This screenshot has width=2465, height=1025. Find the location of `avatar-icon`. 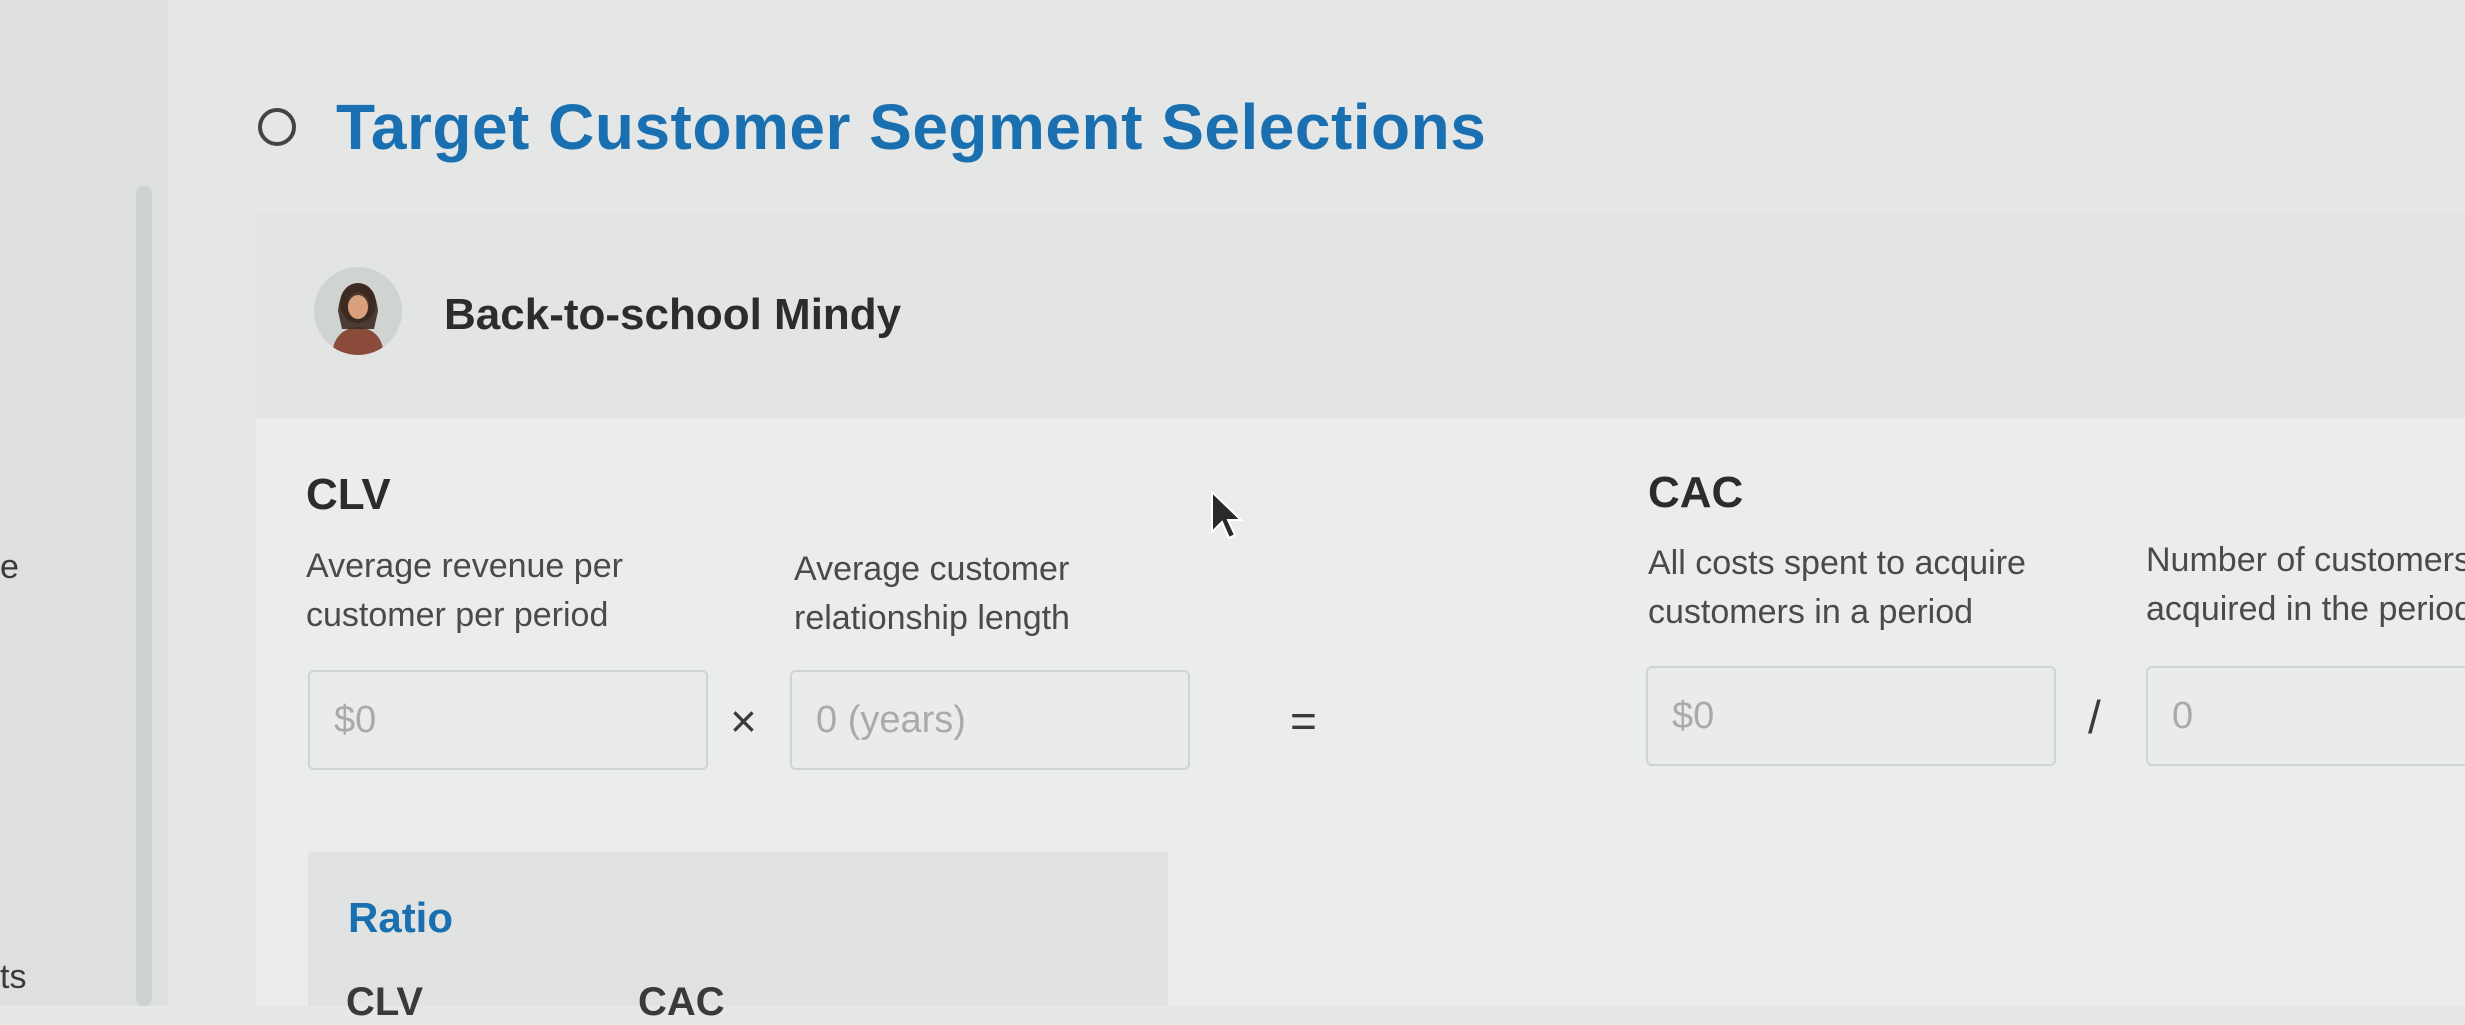

avatar-icon is located at coordinates (358, 311).